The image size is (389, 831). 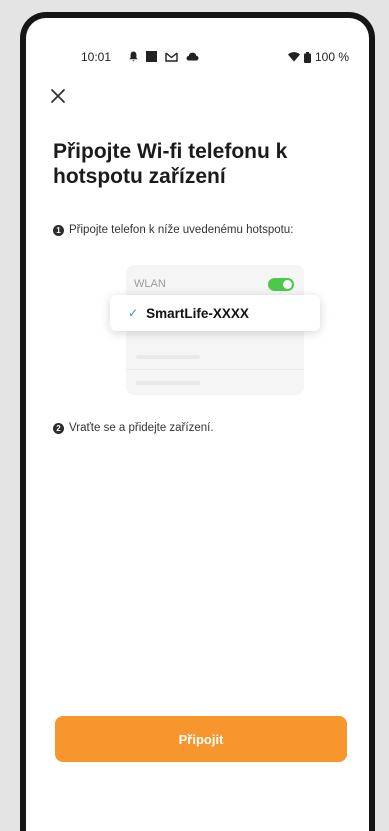 I want to click on close-button, so click(x=58, y=96).